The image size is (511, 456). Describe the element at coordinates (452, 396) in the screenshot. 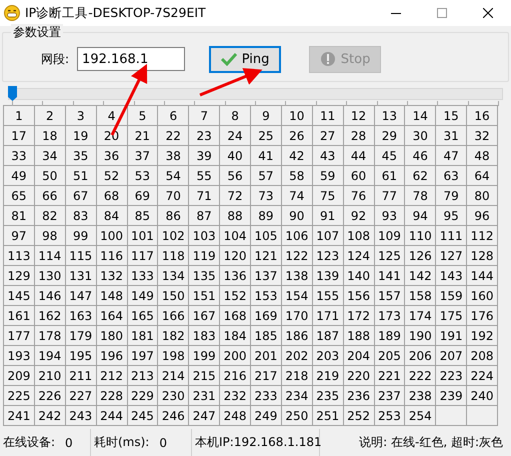

I see `ip-cell: 239` at that location.